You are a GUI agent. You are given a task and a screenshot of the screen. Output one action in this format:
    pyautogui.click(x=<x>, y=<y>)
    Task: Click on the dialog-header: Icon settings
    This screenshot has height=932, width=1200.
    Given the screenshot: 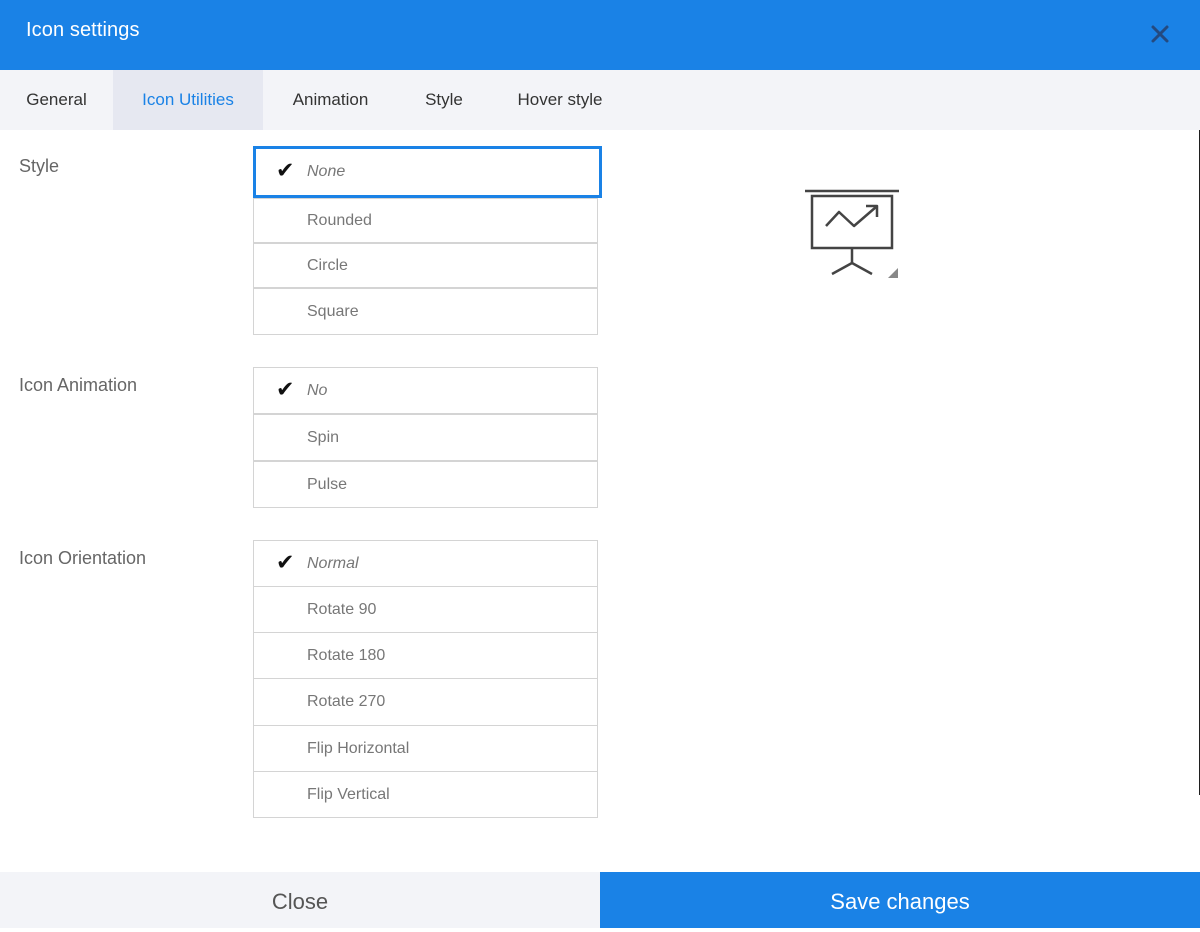 What is the action you would take?
    pyautogui.click(x=600, y=35)
    